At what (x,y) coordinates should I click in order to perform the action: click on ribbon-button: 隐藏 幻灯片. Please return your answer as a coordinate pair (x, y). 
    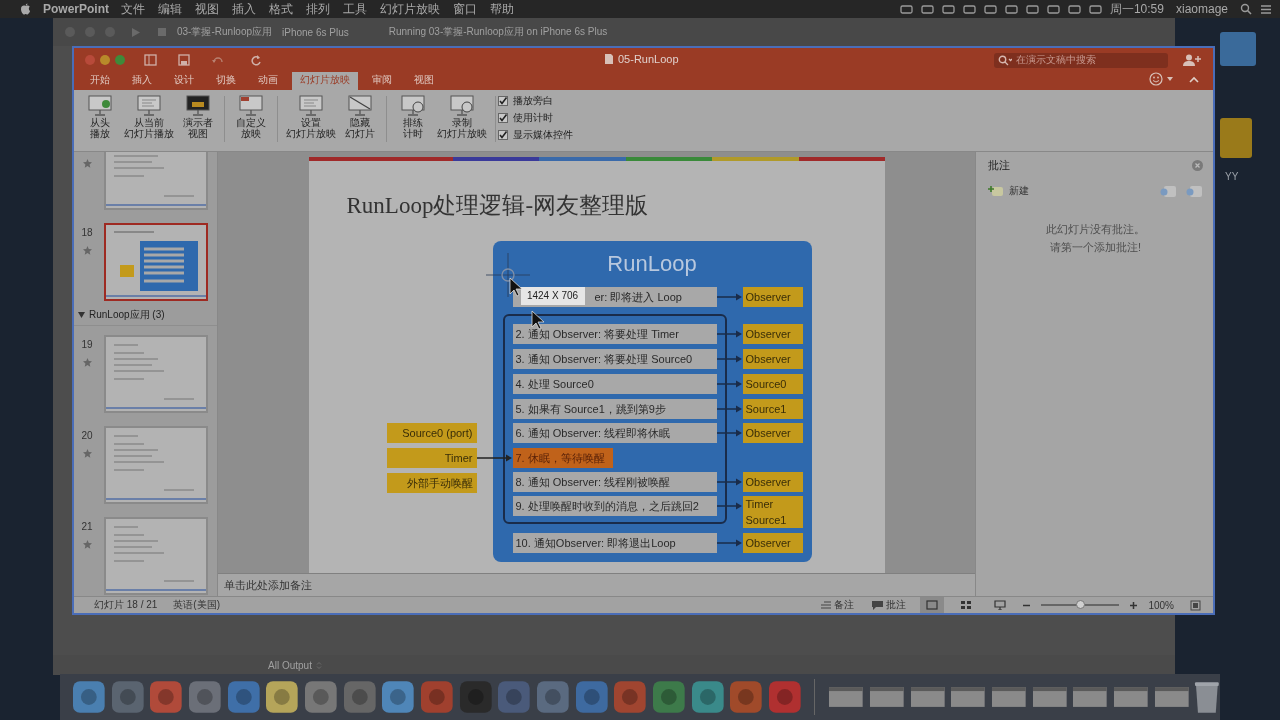
    Looking at the image, I should click on (360, 116).